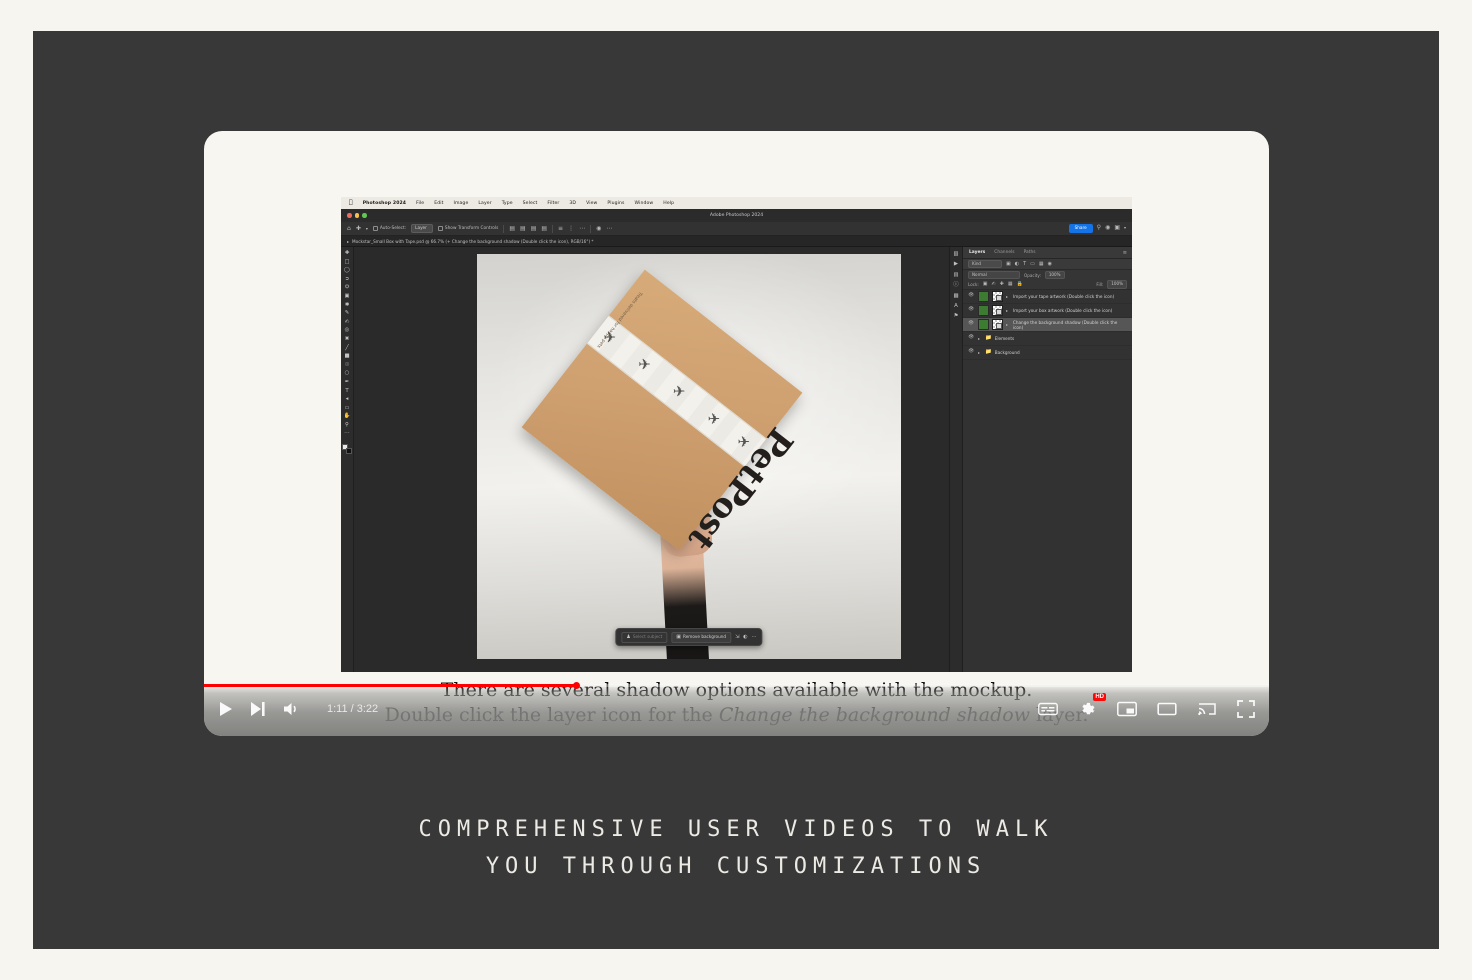 The height and width of the screenshot is (980, 1472). What do you see at coordinates (1125, 253) in the screenshot?
I see `panel-menu-icon: ≡` at bounding box center [1125, 253].